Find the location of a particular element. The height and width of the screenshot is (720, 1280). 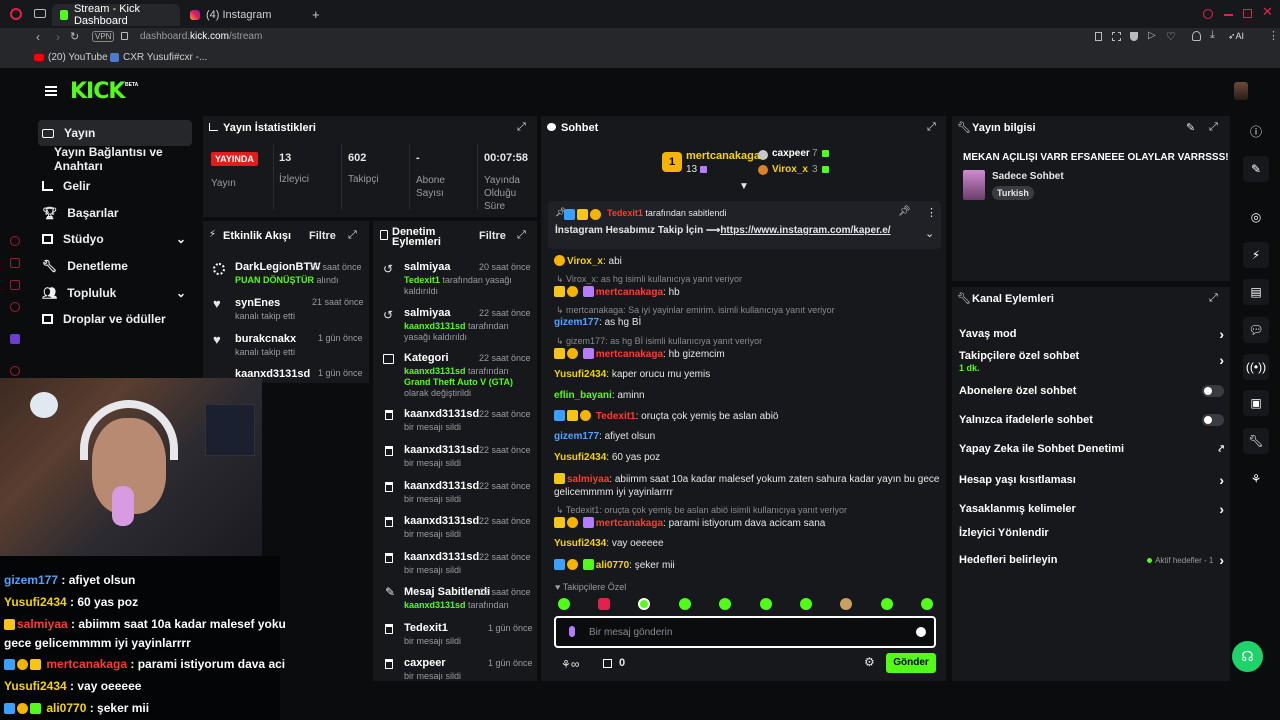

bookmark-youtube: (20) YouTube is located at coordinates (71, 57).